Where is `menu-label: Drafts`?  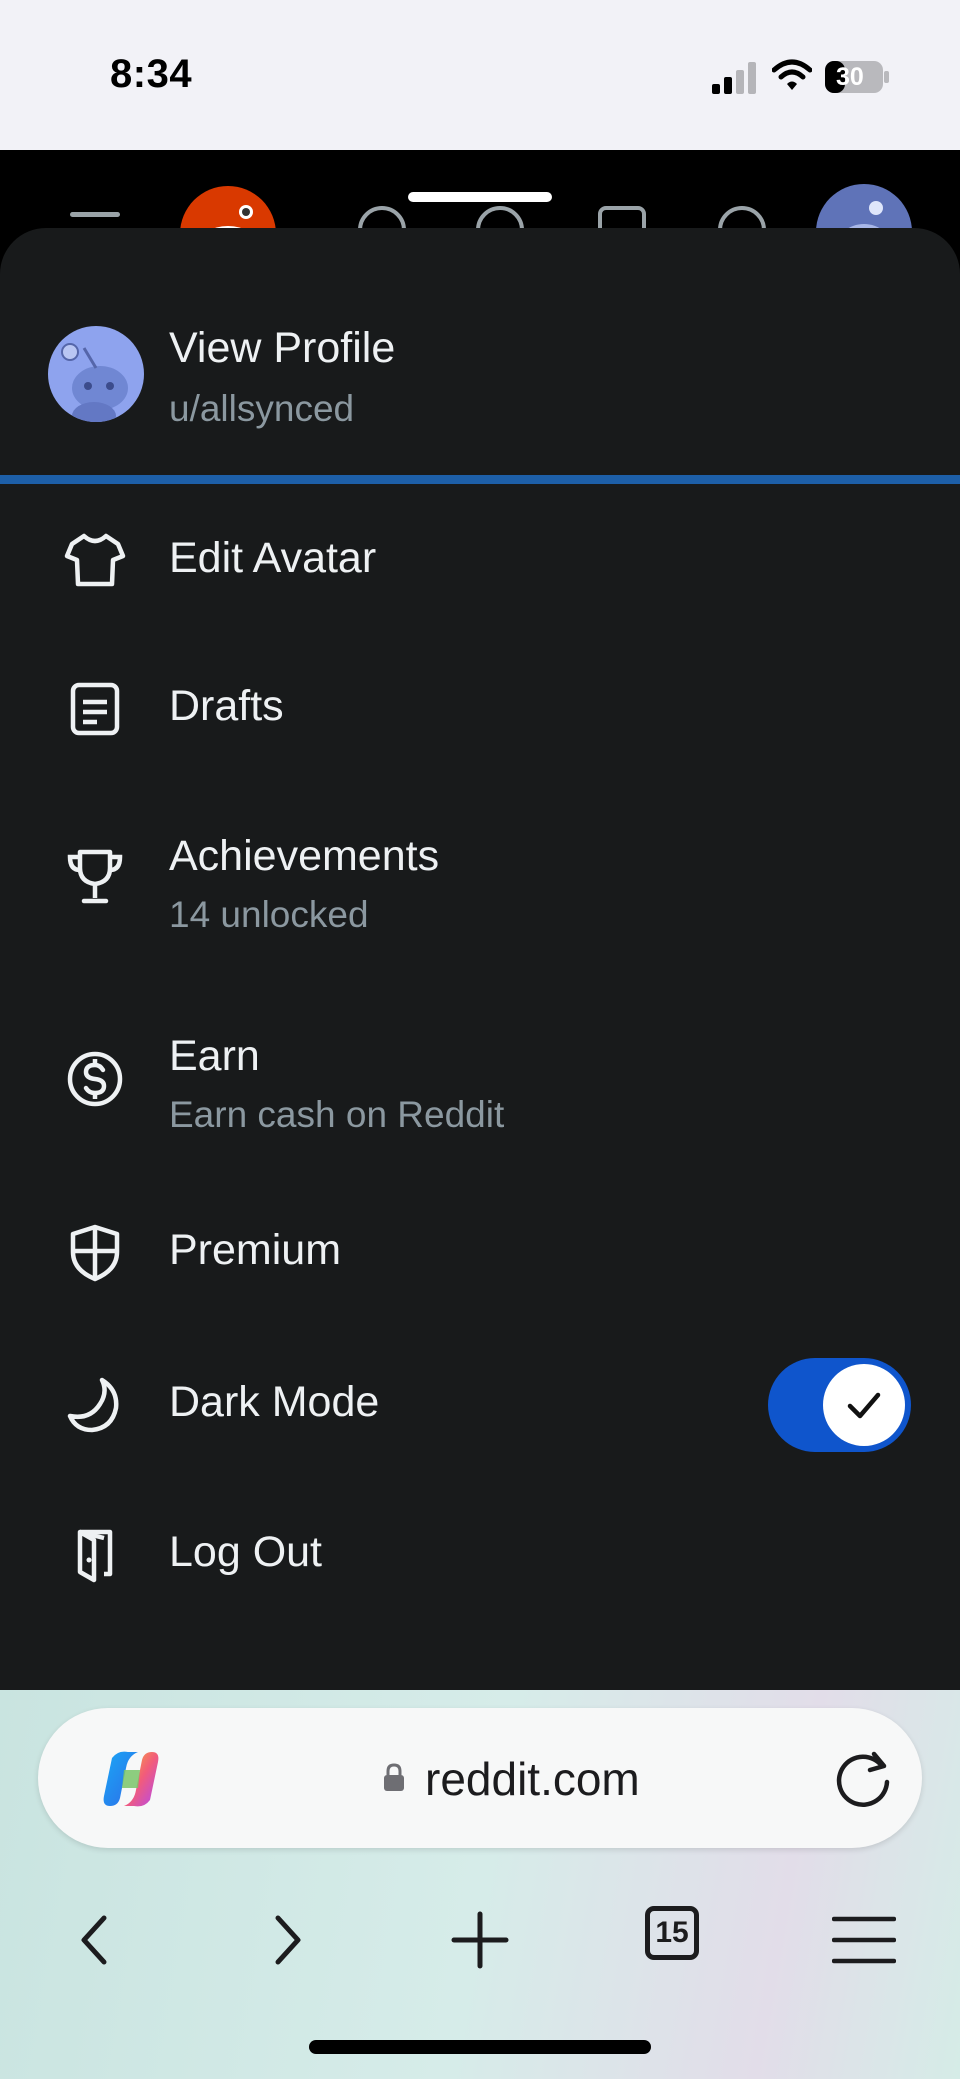 menu-label: Drafts is located at coordinates (226, 706).